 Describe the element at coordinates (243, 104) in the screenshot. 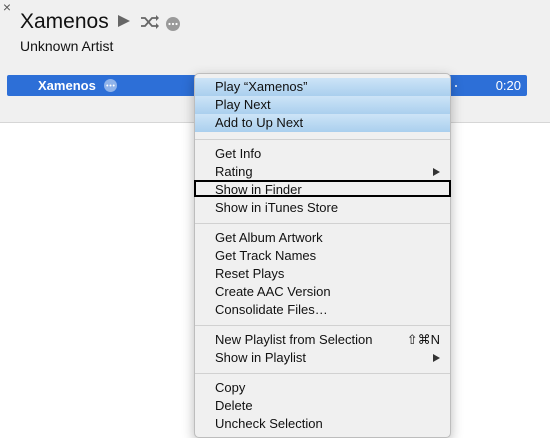

I see `menu-item-label: Play Next` at that location.